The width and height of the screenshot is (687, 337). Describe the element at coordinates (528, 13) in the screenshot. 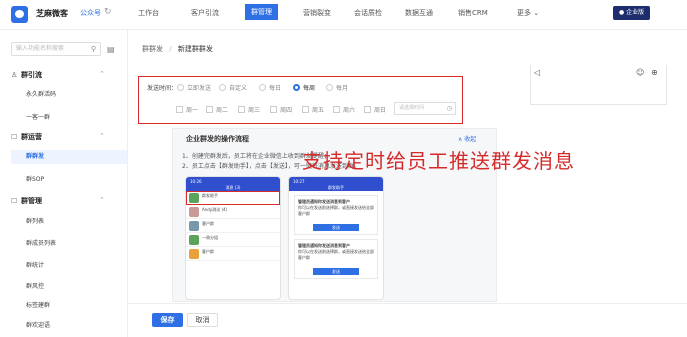

I see `nav-more: 更多 ⌄` at that location.